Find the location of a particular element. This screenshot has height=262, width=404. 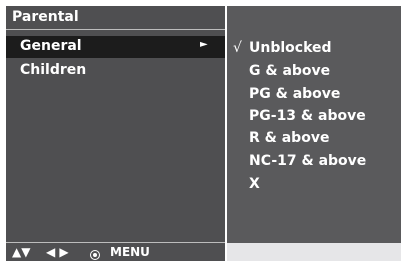

option-label: PG & above is located at coordinates (295, 94).